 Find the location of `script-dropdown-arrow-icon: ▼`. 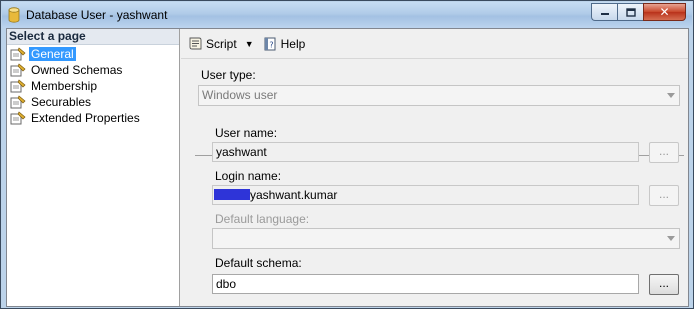

script-dropdown-arrow-icon: ▼ is located at coordinates (249, 44).